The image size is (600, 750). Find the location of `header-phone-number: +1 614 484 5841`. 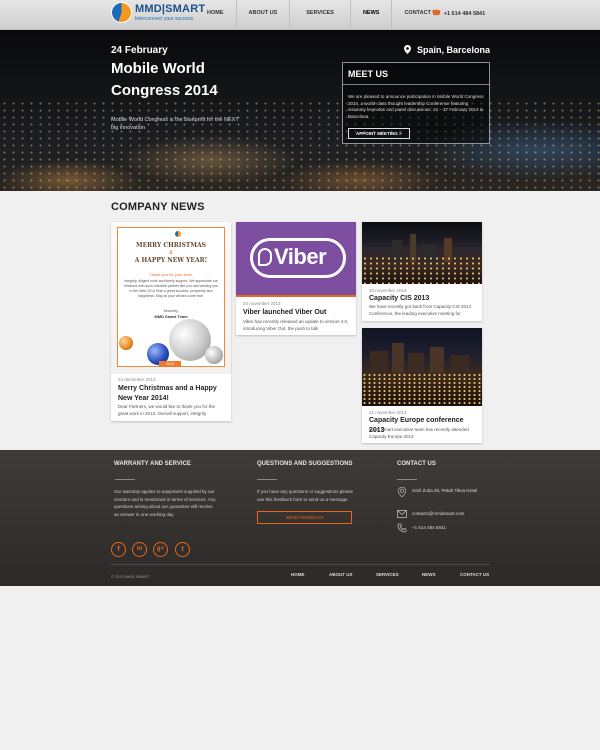

header-phone-number: +1 614 484 5841 is located at coordinates (464, 14).